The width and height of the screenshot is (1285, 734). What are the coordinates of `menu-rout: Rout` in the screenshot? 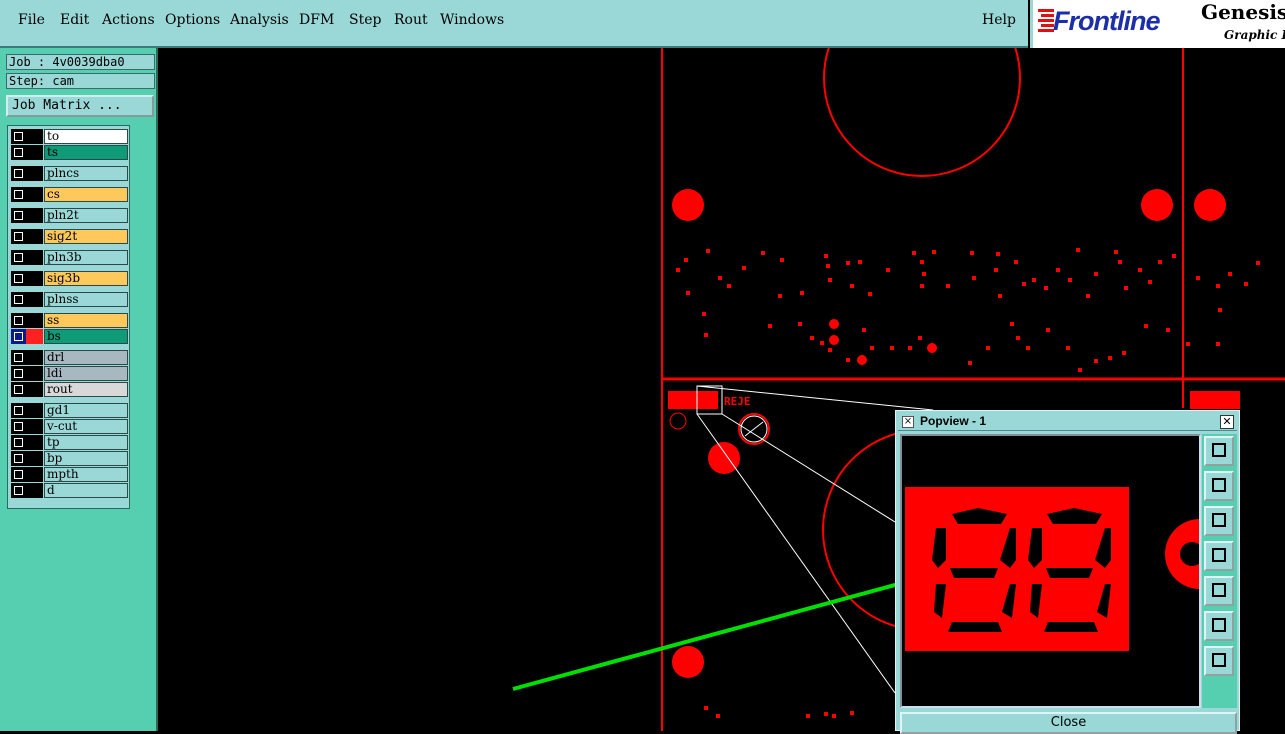 It's located at (411, 20).